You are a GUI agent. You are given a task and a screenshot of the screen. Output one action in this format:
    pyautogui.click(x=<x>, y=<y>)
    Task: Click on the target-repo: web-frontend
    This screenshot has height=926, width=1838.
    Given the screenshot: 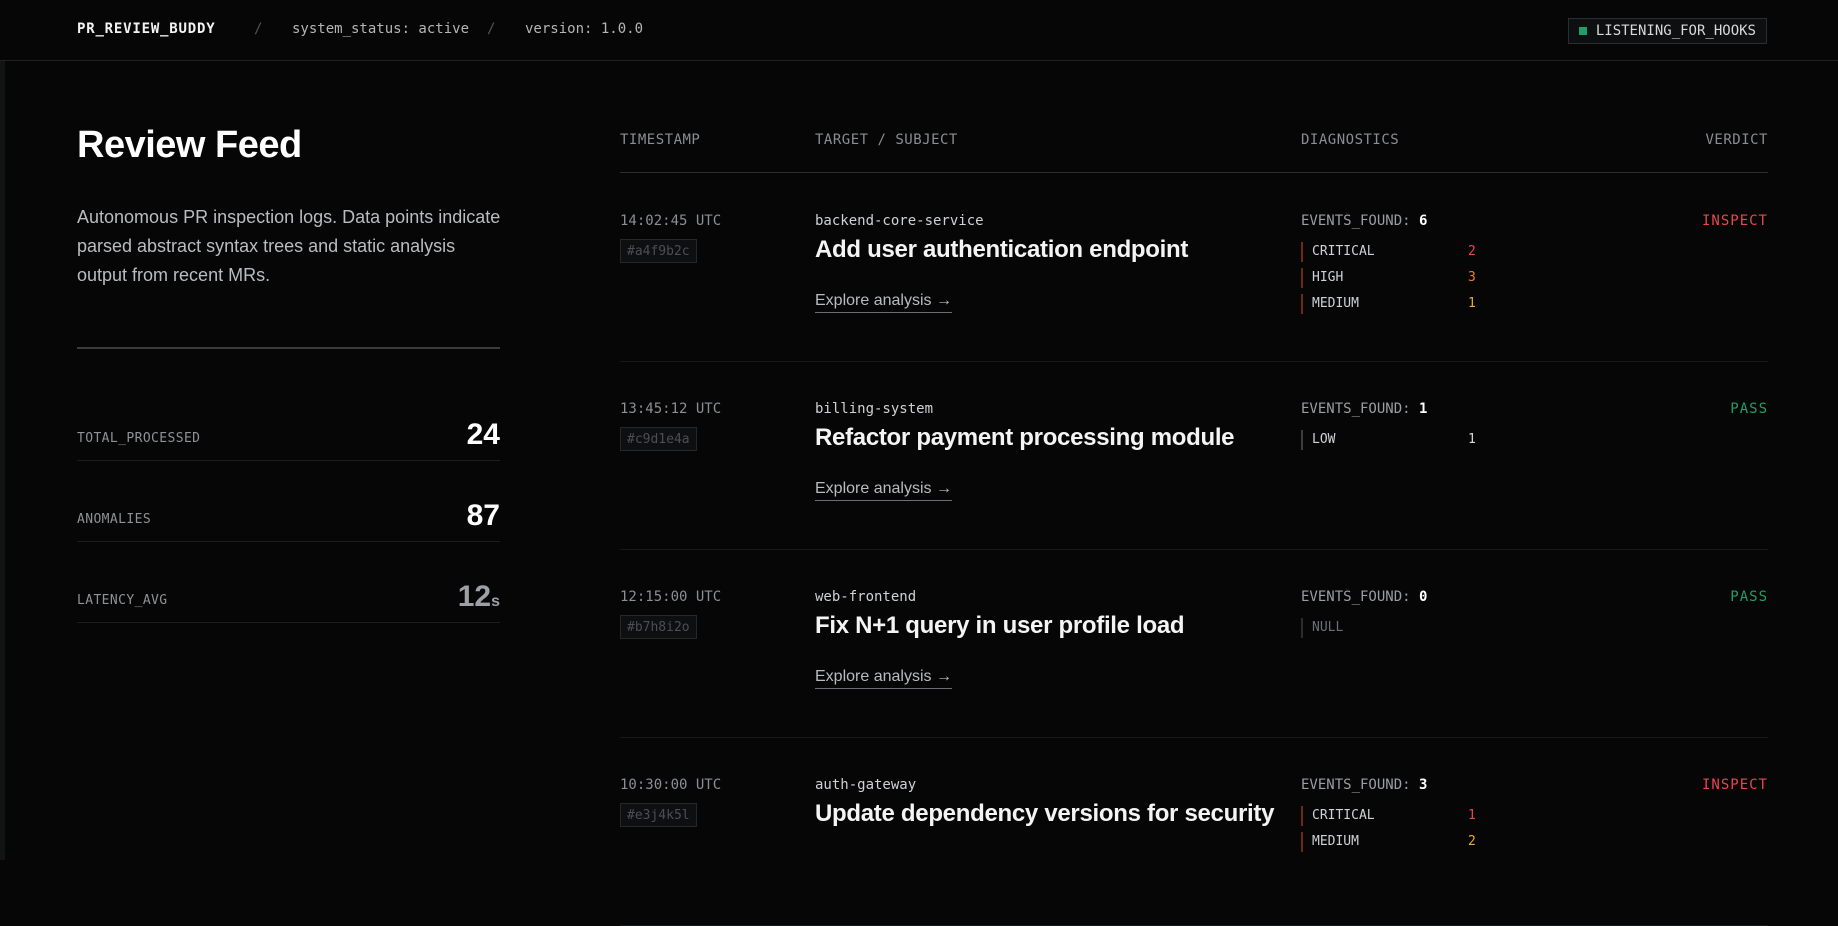 What is the action you would take?
    pyautogui.click(x=865, y=597)
    